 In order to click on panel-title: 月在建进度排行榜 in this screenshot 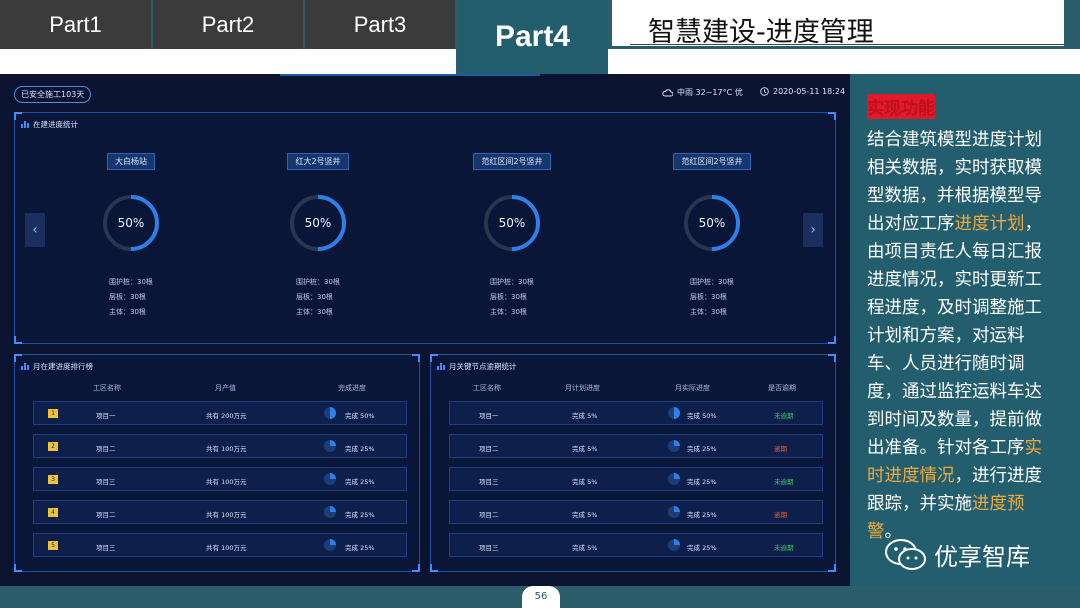, I will do `click(57, 366)`.